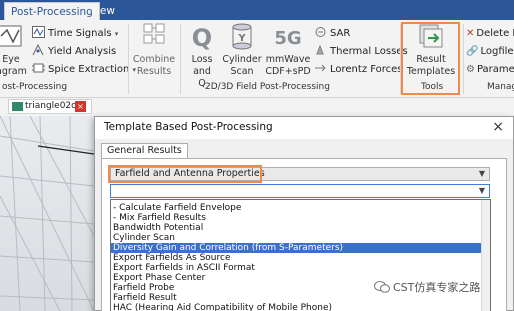  What do you see at coordinates (366, 69) in the screenshot?
I see `lorentz-forces-label: Lorentz Forces` at bounding box center [366, 69].